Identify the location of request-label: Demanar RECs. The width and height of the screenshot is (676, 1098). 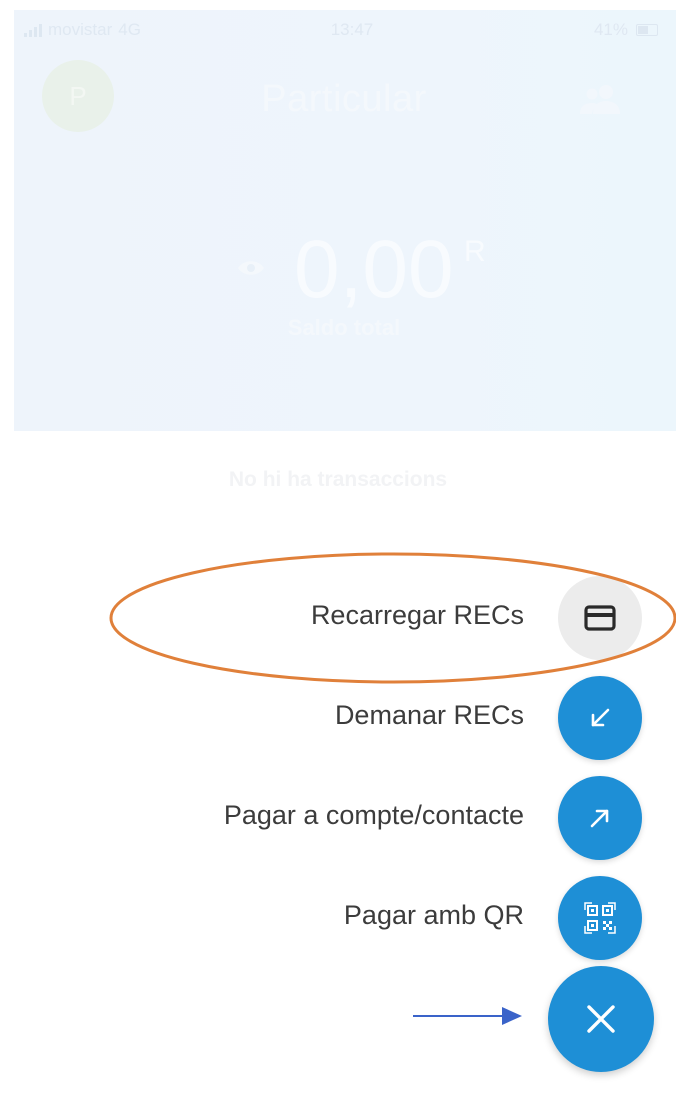
(429, 715).